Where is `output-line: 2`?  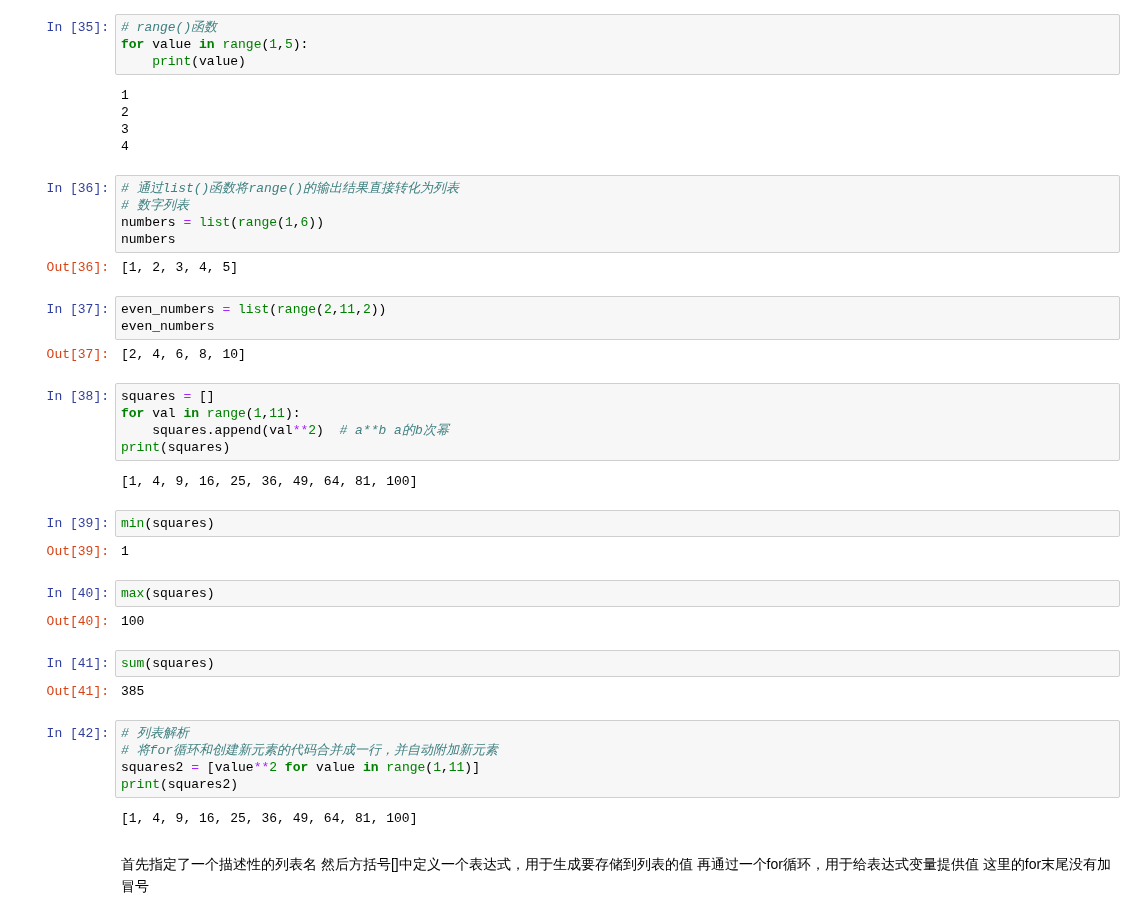 output-line: 2 is located at coordinates (125, 112).